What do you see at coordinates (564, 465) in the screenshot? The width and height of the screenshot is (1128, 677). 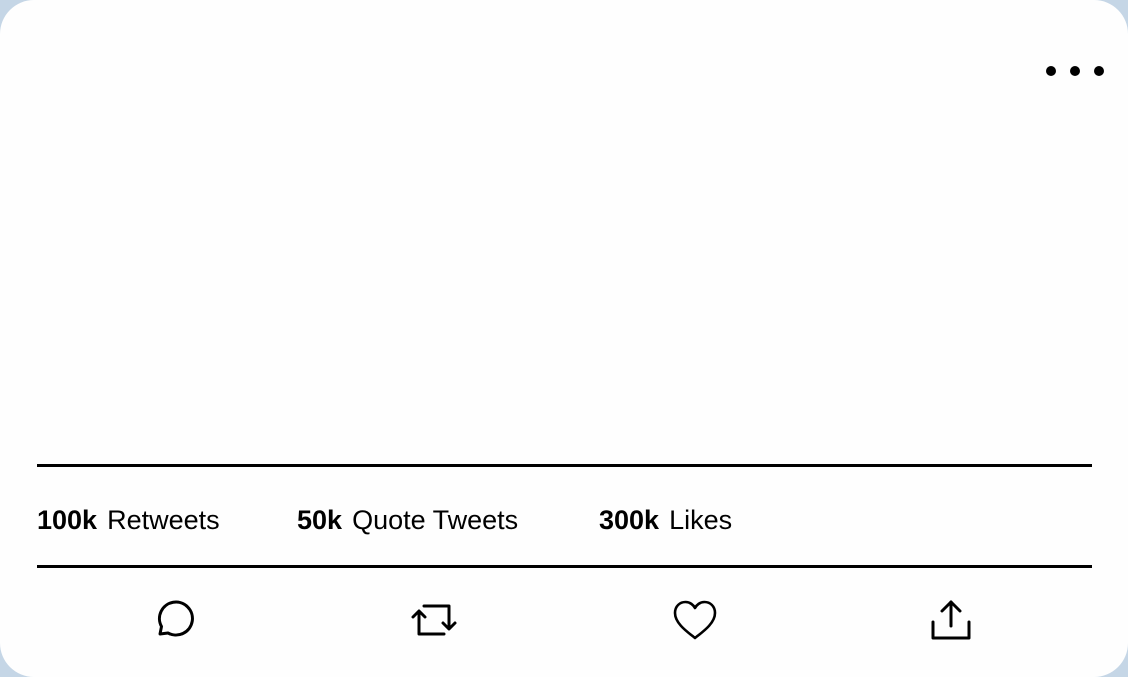 I see `stats-top-divider` at bounding box center [564, 465].